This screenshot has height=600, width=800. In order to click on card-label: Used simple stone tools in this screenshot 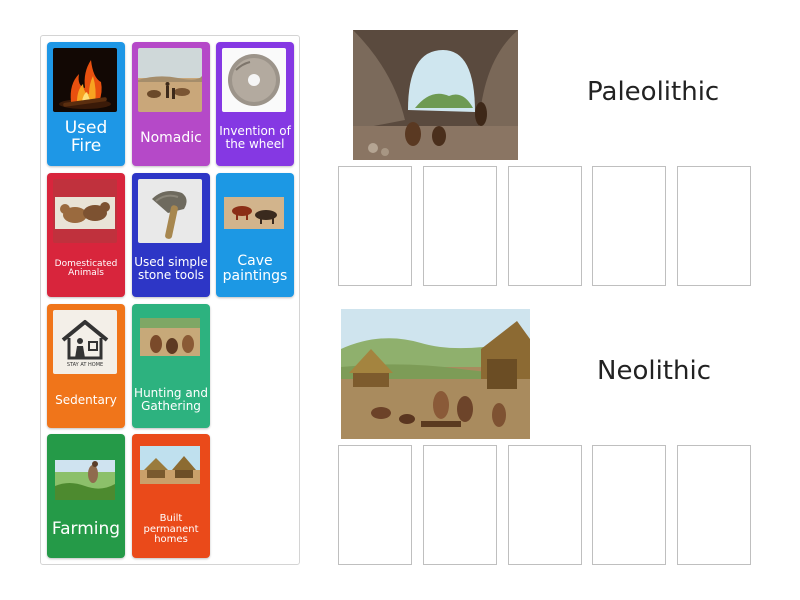, I will do `click(171, 268)`.